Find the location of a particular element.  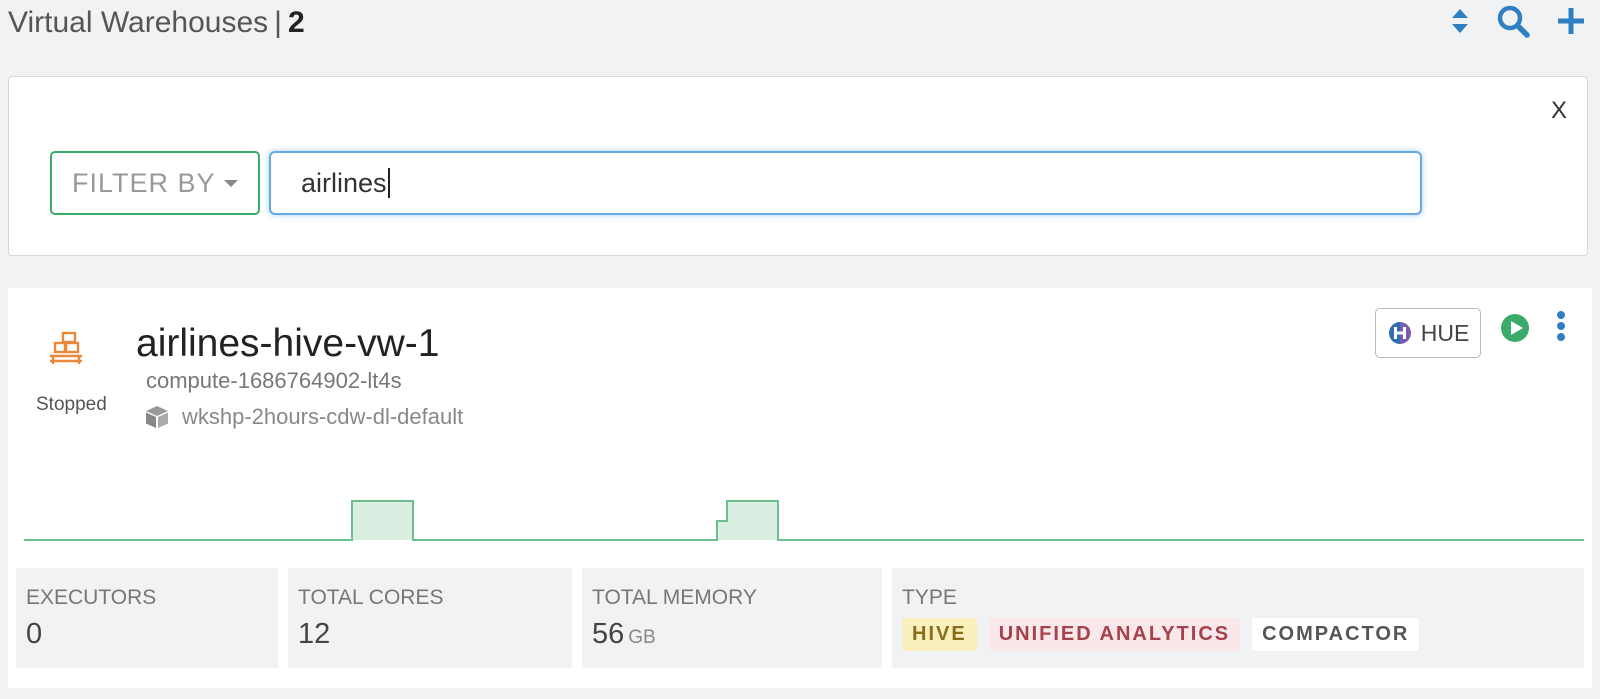

text-cursor is located at coordinates (388, 183).